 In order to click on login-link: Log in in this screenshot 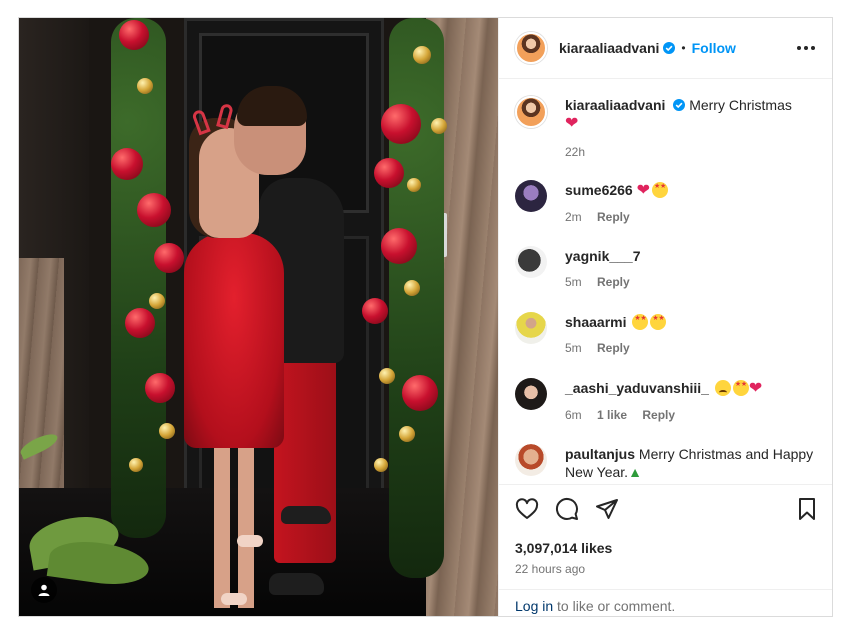, I will do `click(534, 606)`.